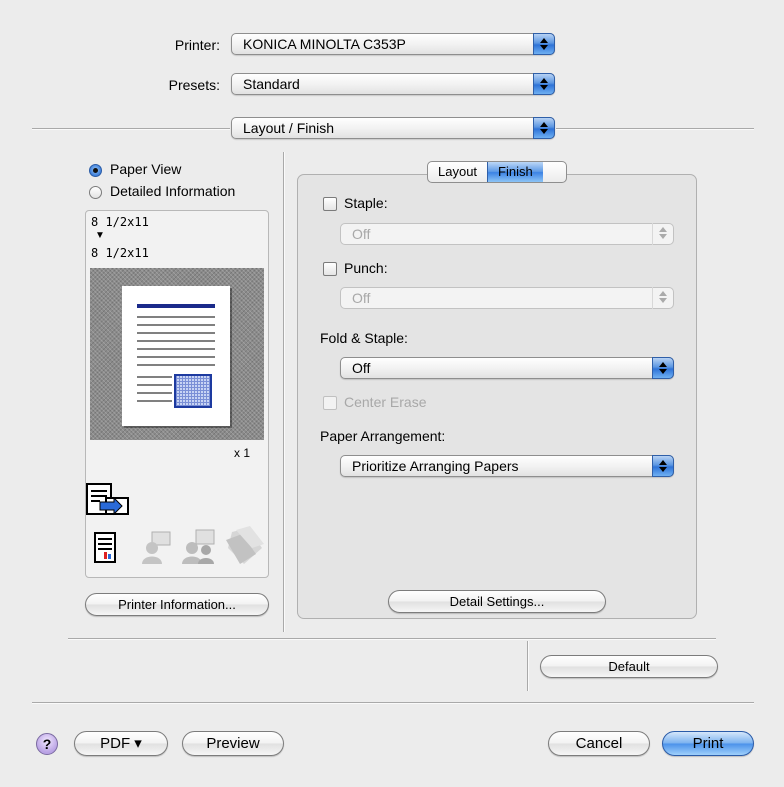 This screenshot has height=787, width=784. What do you see at coordinates (392, 639) in the screenshot?
I see `middle-separator` at bounding box center [392, 639].